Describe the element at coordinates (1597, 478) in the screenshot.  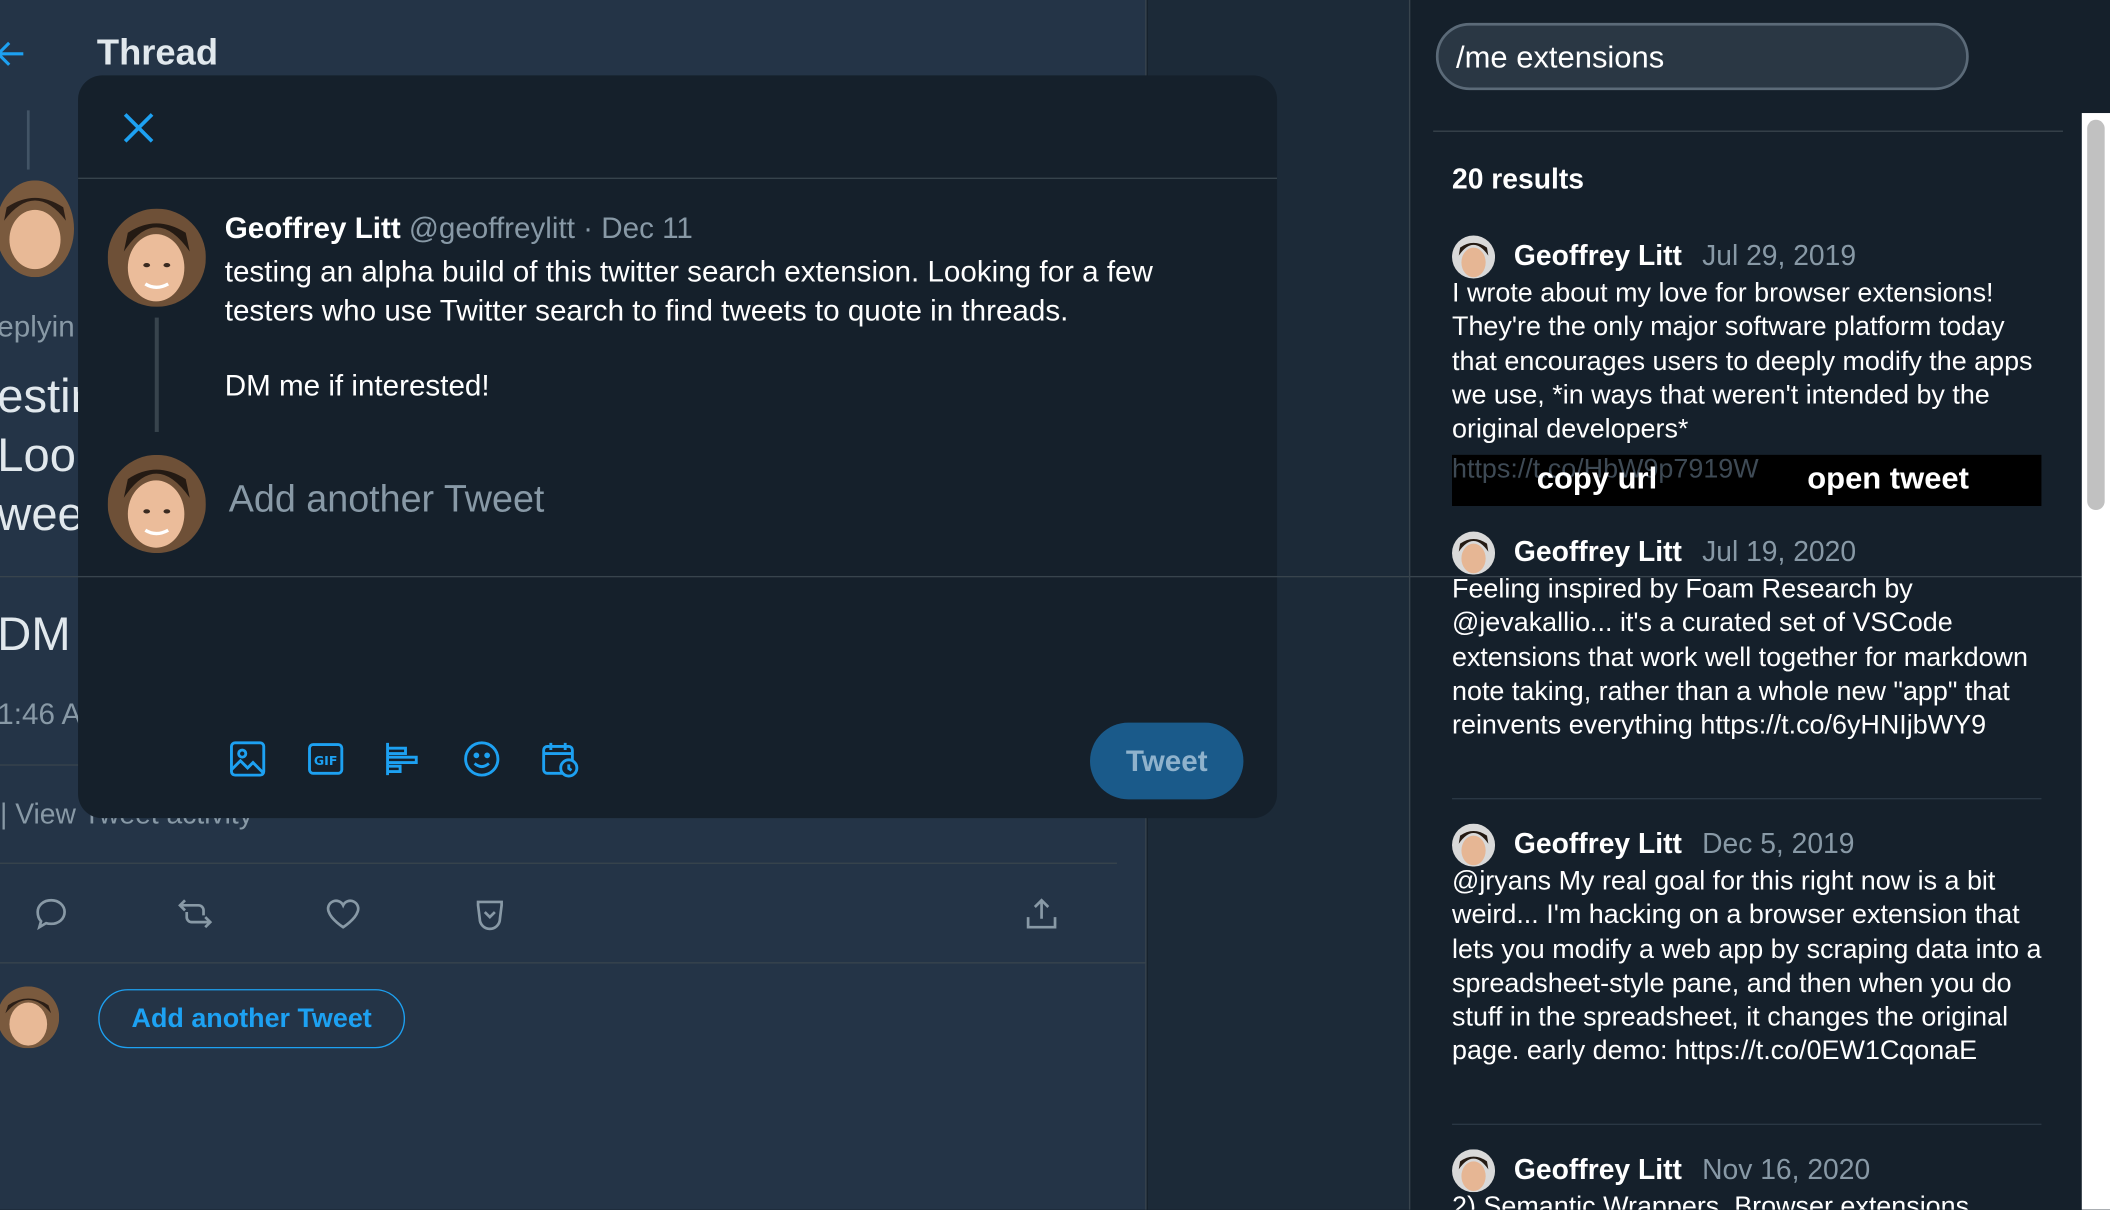
I see `copy-url-button: copy url` at that location.